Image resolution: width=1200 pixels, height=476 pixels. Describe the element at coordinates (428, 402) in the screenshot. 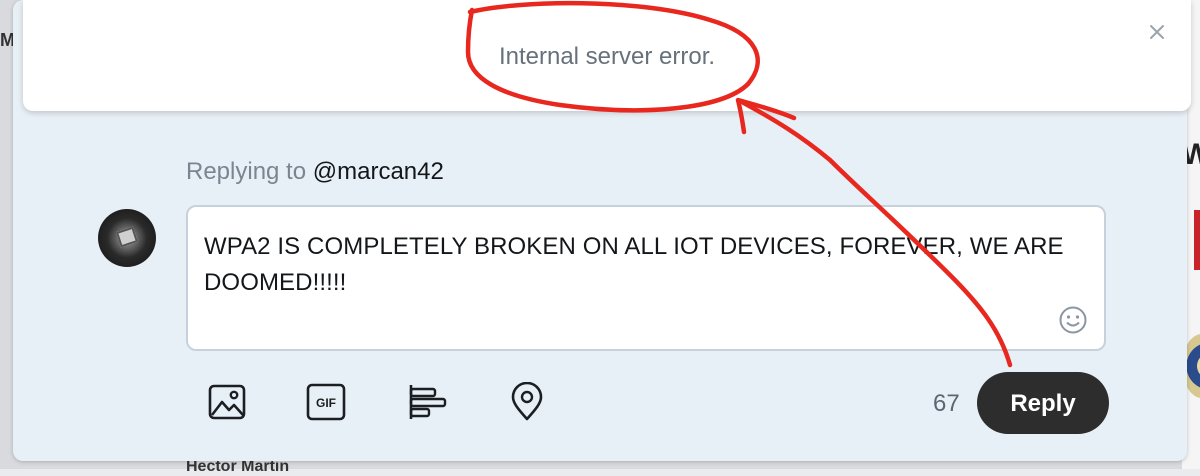

I see `poll-icon` at that location.